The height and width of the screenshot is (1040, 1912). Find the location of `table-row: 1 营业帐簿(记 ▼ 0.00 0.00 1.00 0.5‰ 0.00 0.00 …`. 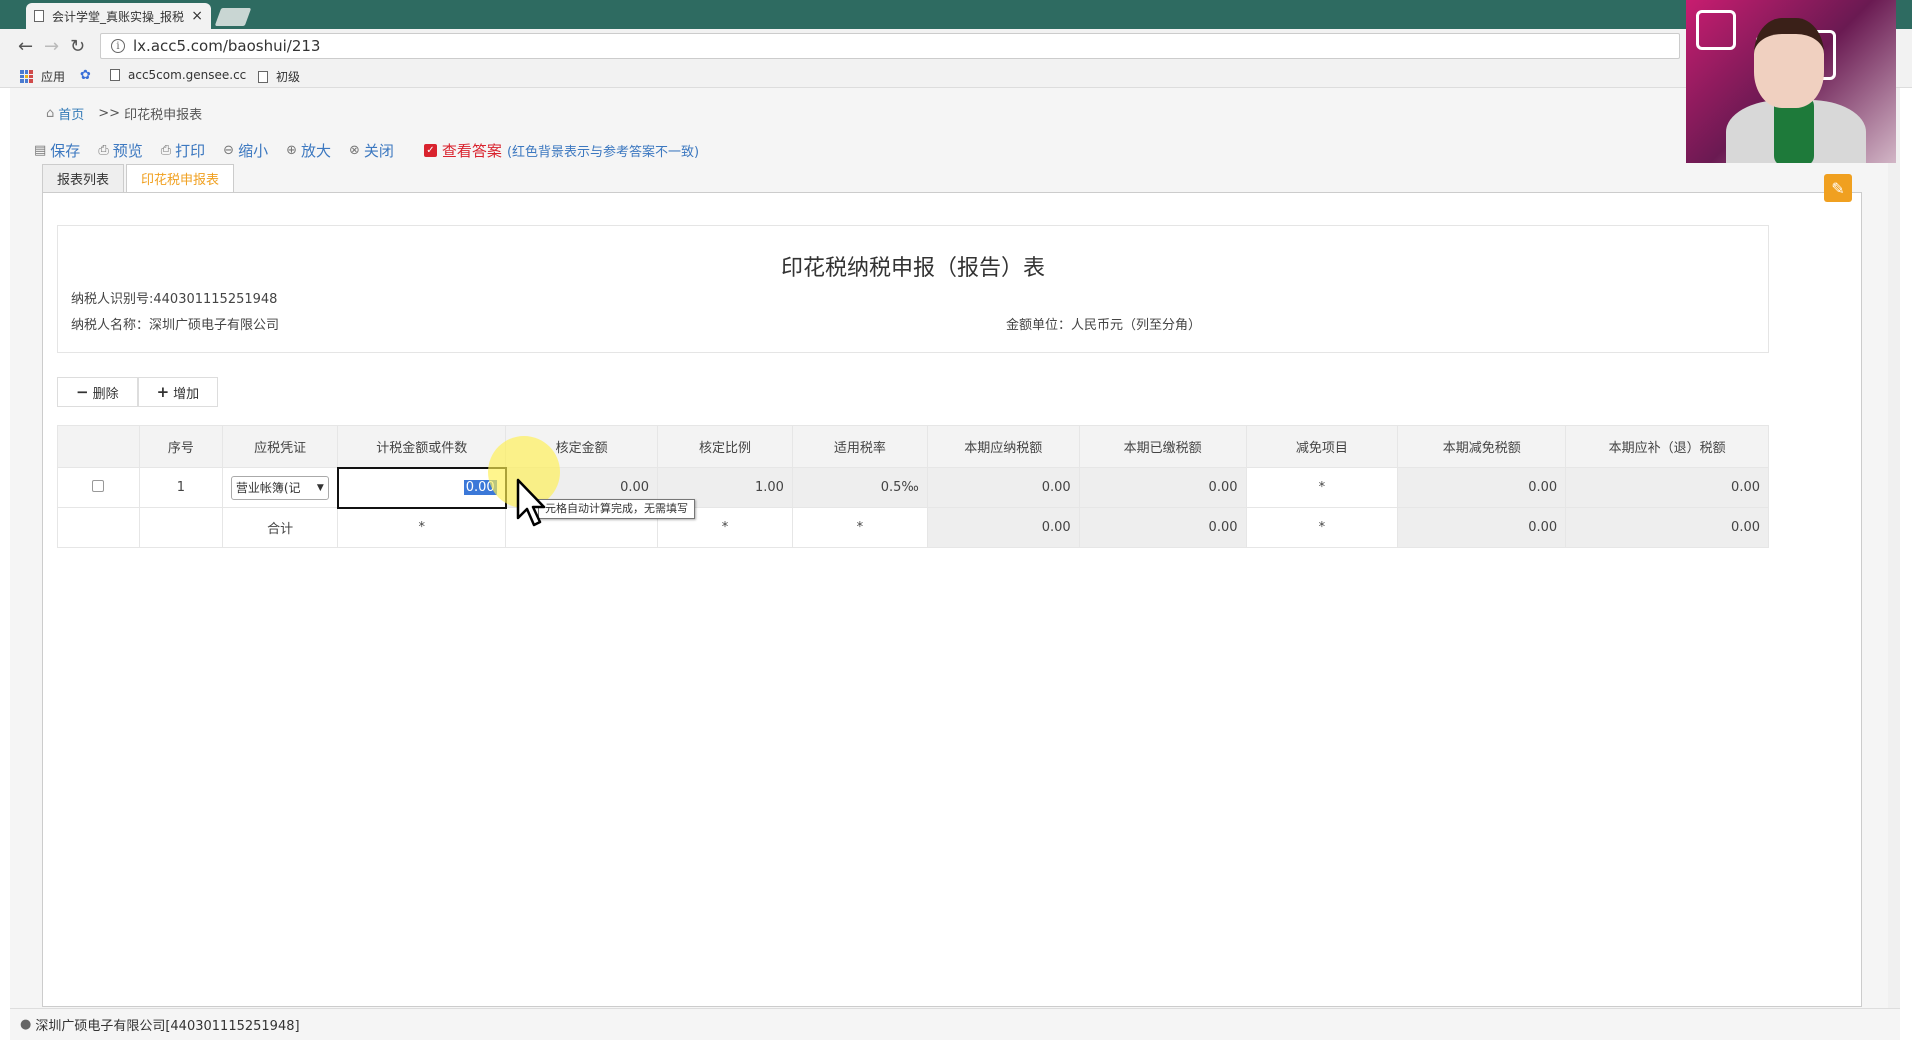

table-row: 1 营业帐簿(记 ▼ 0.00 0.00 1.00 0.5‰ 0.00 0.00 … is located at coordinates (913, 487).